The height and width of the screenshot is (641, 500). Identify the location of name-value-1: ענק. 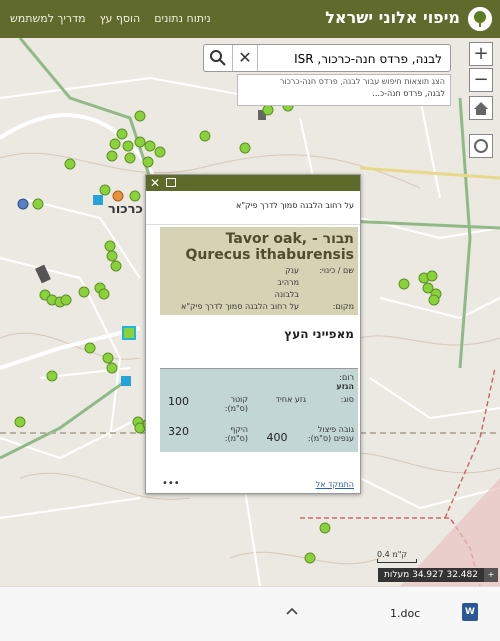
(292, 270).